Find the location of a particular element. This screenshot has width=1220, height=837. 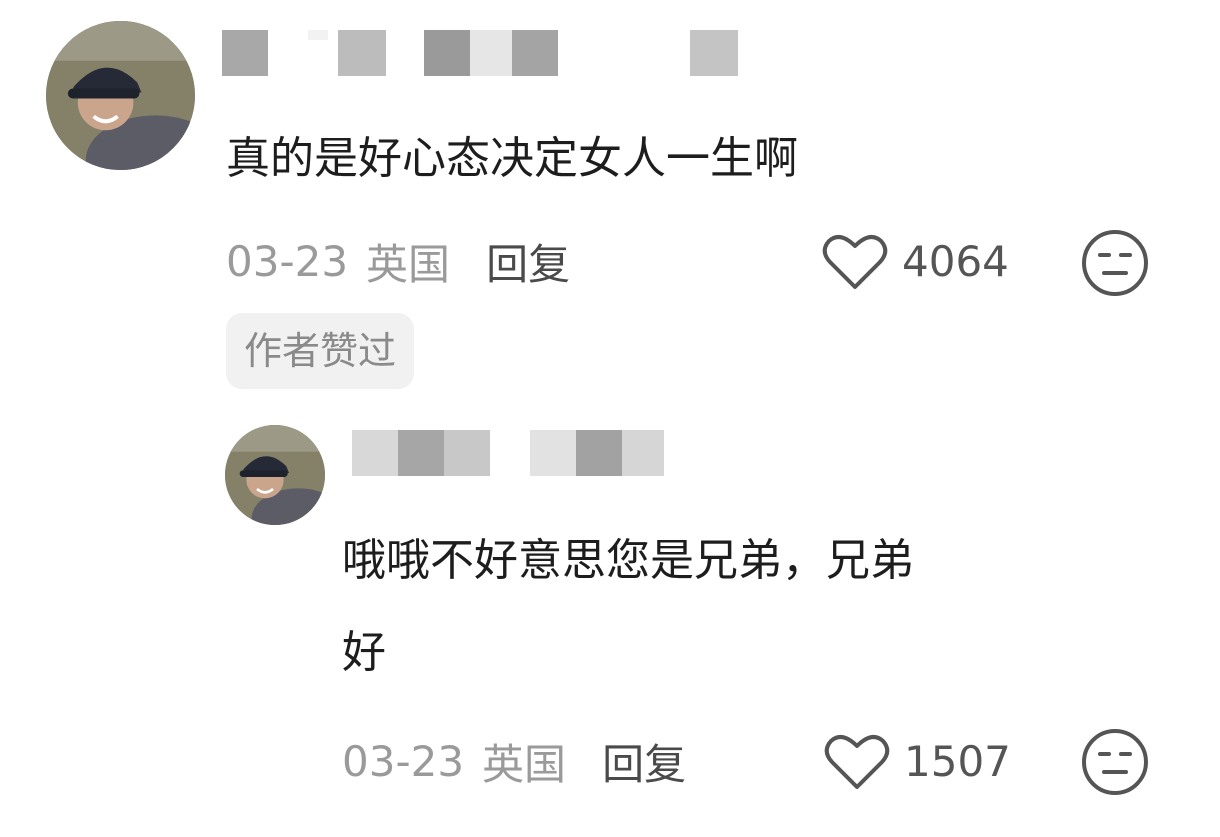

reply-text-line-1: 哦哦不好意思您是兄弟，兄弟 is located at coordinates (628, 560).